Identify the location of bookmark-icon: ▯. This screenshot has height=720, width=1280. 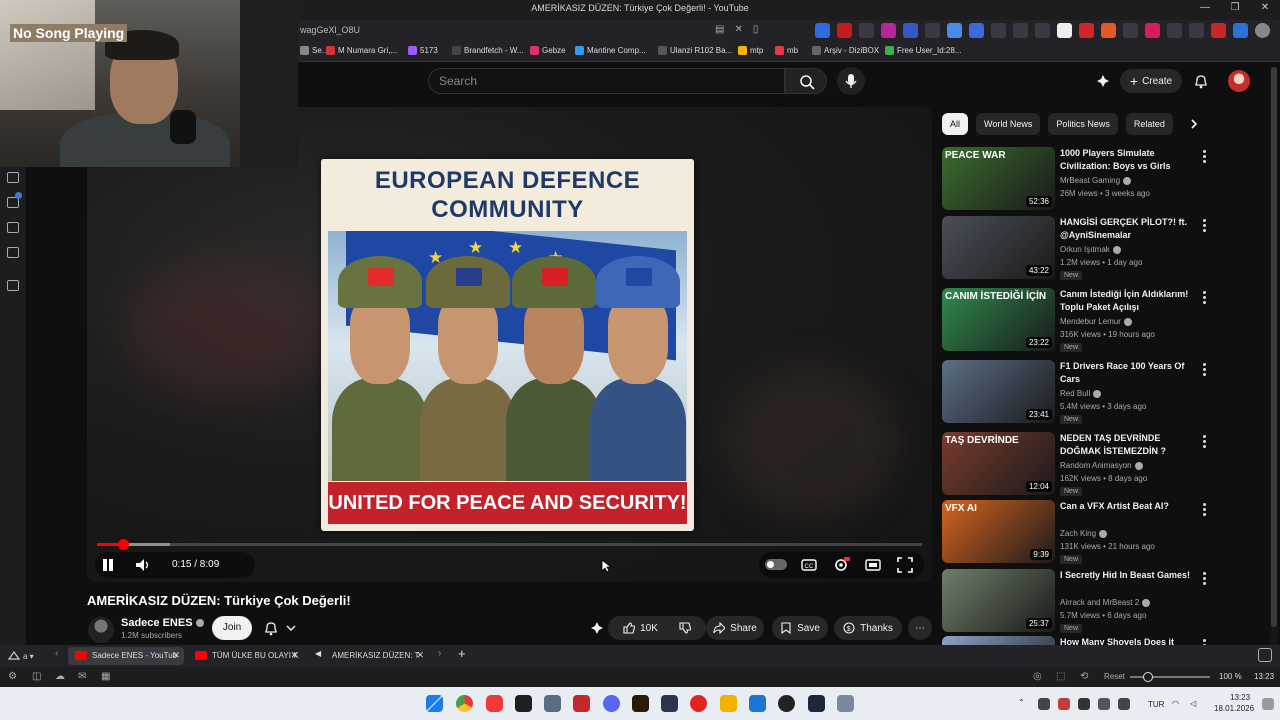
(756, 29).